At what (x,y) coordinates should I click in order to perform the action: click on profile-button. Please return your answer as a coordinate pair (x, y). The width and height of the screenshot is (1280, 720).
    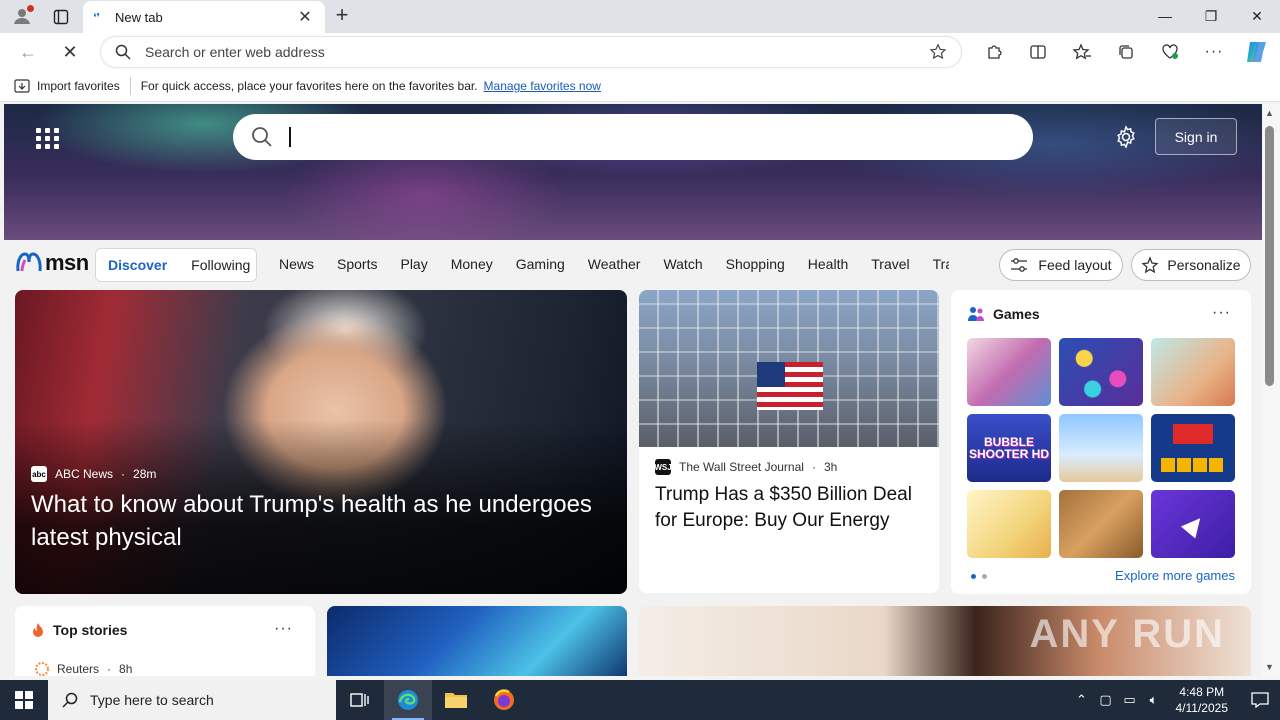
    Looking at the image, I should click on (22, 16).